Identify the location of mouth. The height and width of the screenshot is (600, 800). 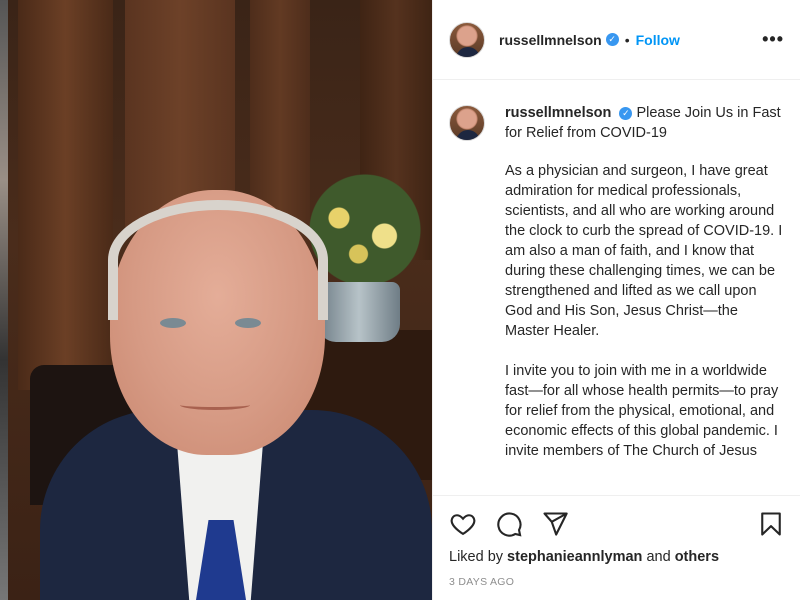
(215, 405).